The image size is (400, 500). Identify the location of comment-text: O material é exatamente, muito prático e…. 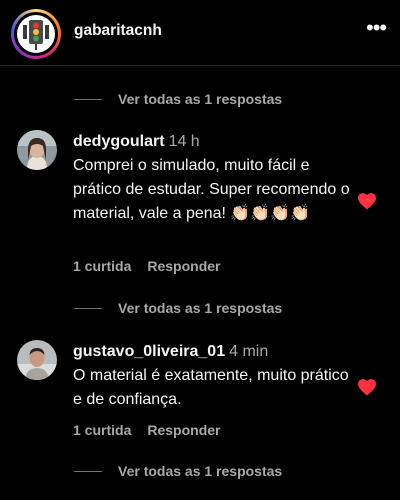
(211, 387).